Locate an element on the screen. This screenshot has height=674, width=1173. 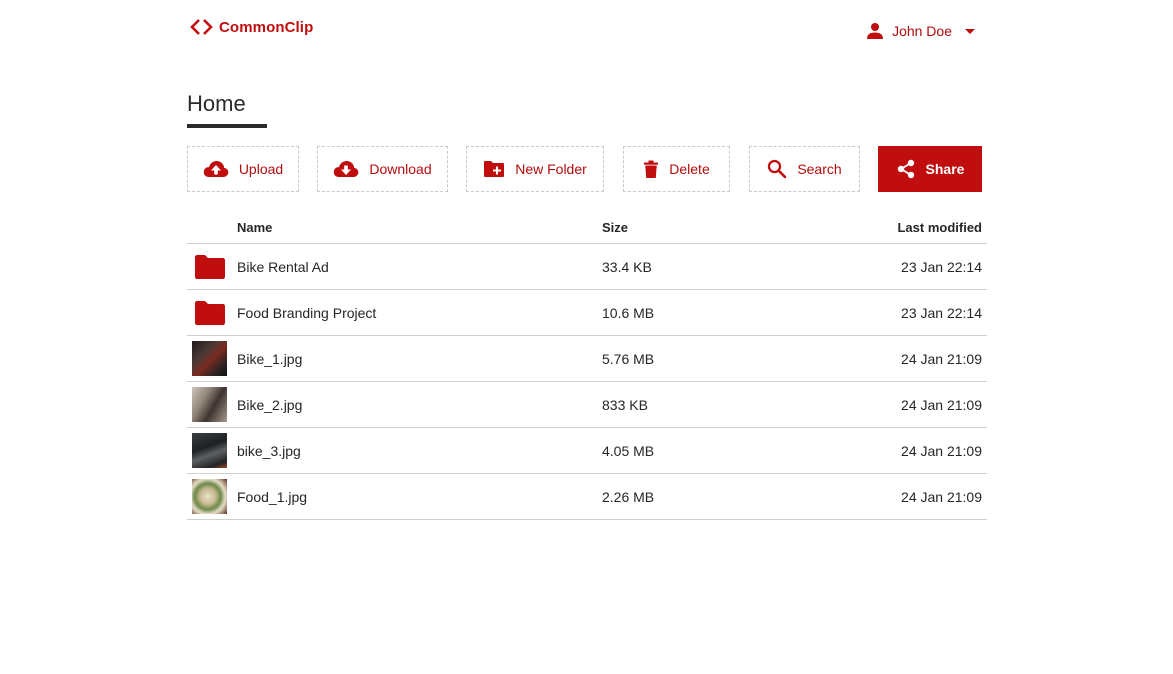
upload-button: Upload is located at coordinates (243, 169).